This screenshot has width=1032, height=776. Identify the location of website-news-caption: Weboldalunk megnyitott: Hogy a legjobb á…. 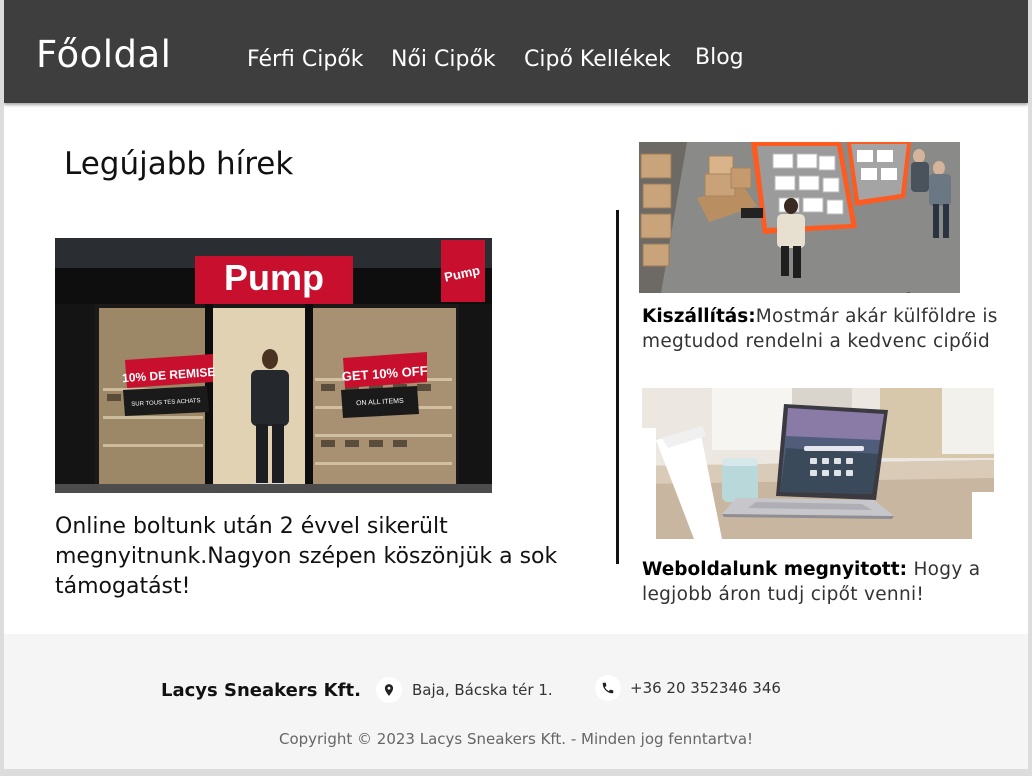
(822, 582).